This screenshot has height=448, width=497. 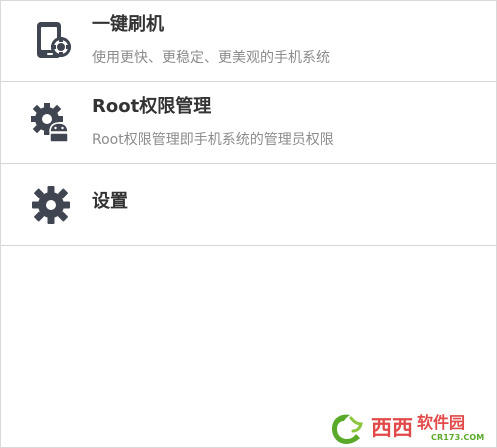 I want to click on watermark-url: CR173.COM, so click(x=458, y=437).